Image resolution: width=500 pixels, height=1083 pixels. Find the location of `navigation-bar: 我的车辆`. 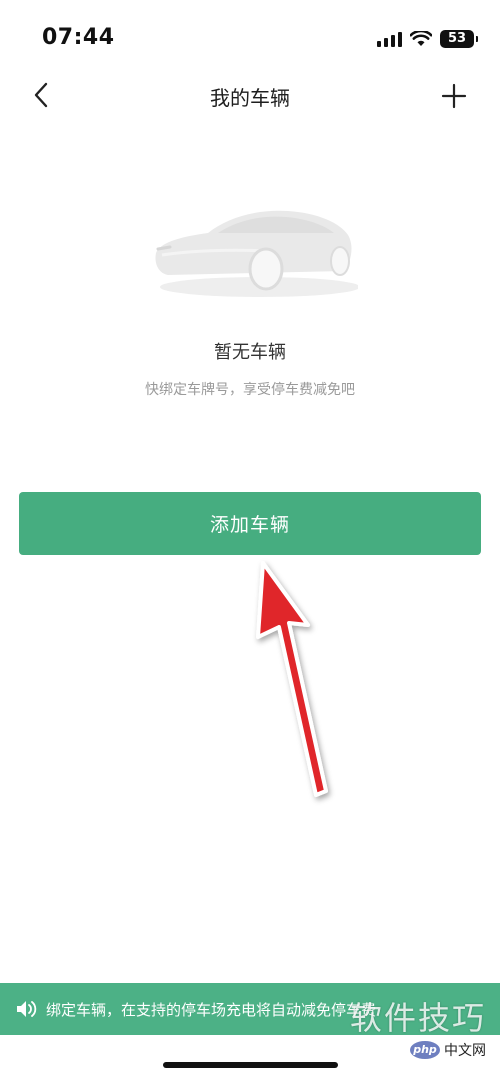

navigation-bar: 我的车辆 is located at coordinates (250, 97).